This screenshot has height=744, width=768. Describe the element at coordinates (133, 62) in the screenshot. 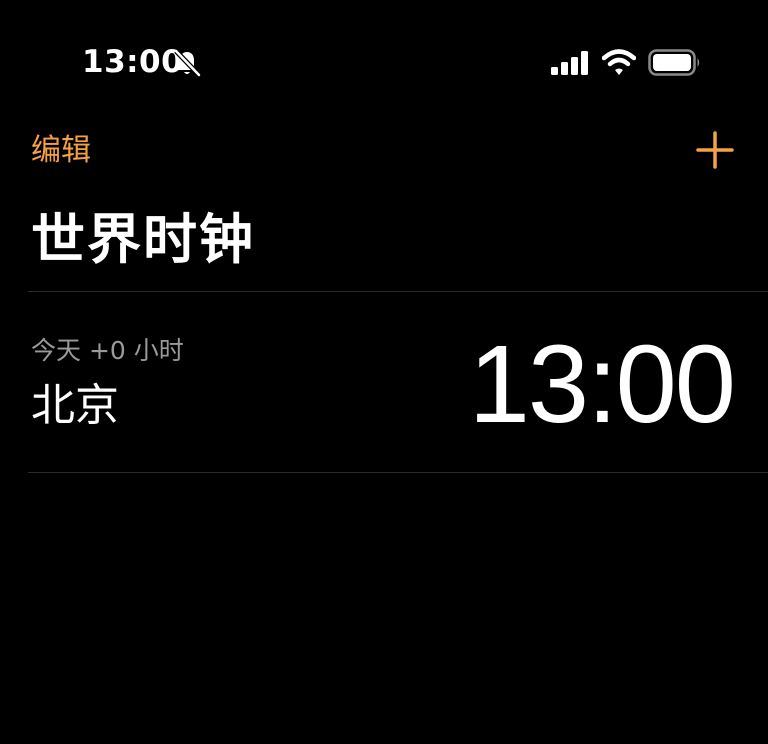

I see `status-time: 13:00` at that location.